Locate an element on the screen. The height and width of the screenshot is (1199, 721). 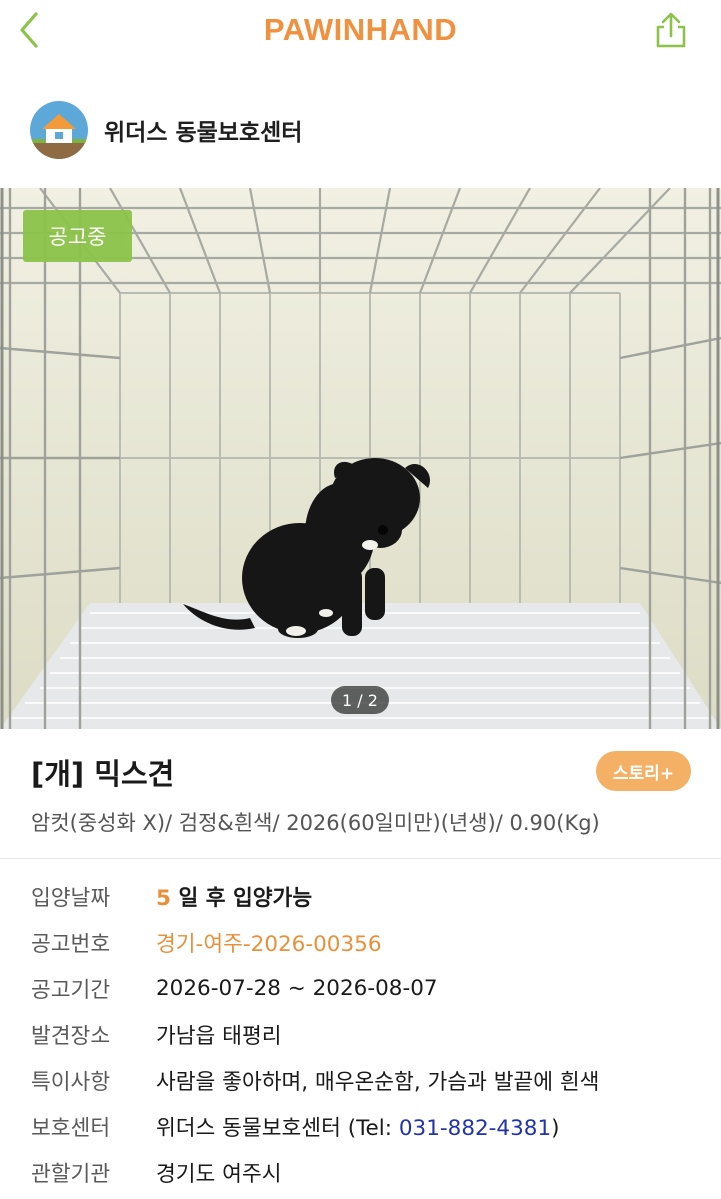
notice-number-label: 공고번호 is located at coordinates (71, 944).